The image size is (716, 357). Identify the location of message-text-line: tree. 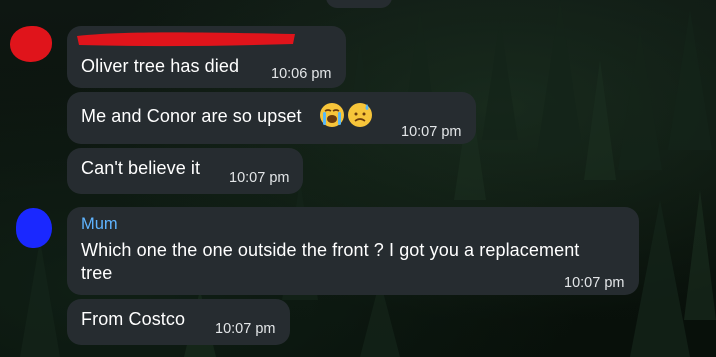
(97, 273).